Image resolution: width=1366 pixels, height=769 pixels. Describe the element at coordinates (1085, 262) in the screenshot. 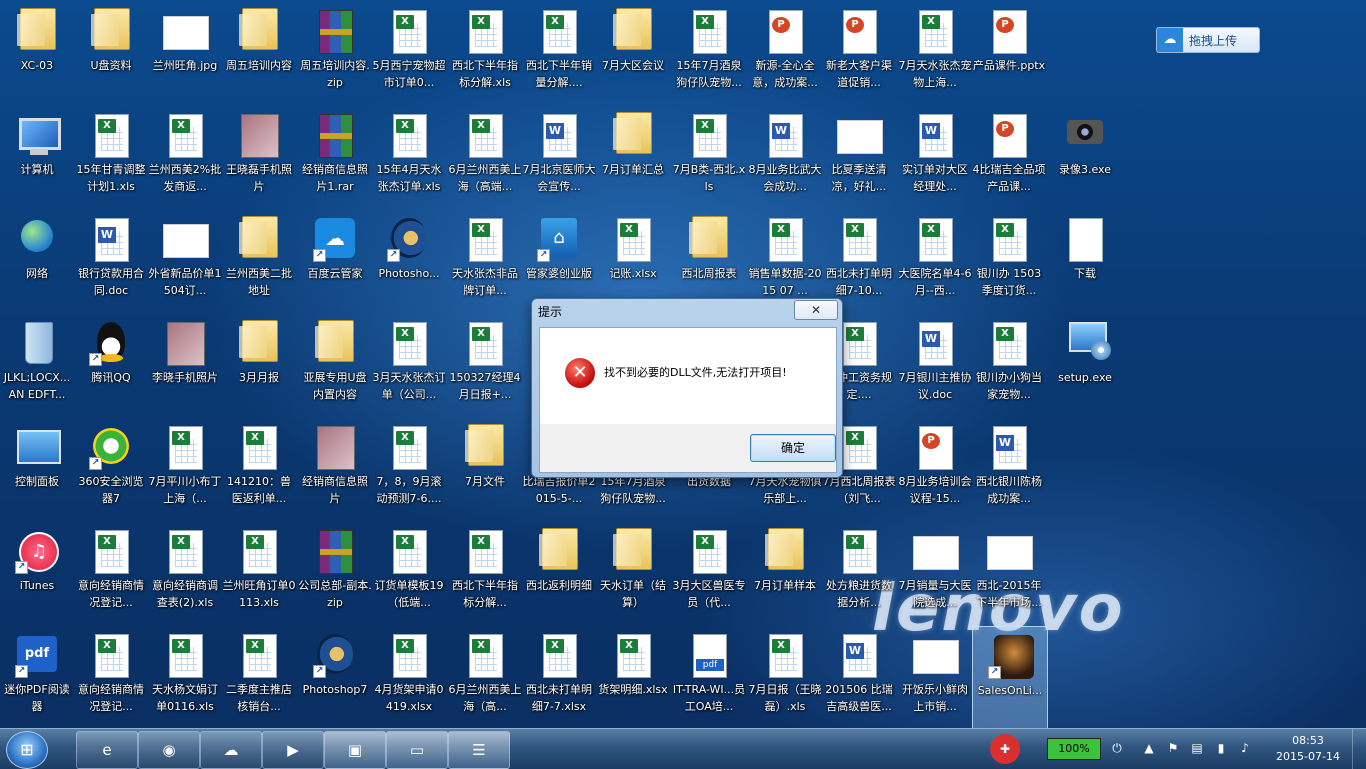

I see `desktop-icon: 下载` at that location.